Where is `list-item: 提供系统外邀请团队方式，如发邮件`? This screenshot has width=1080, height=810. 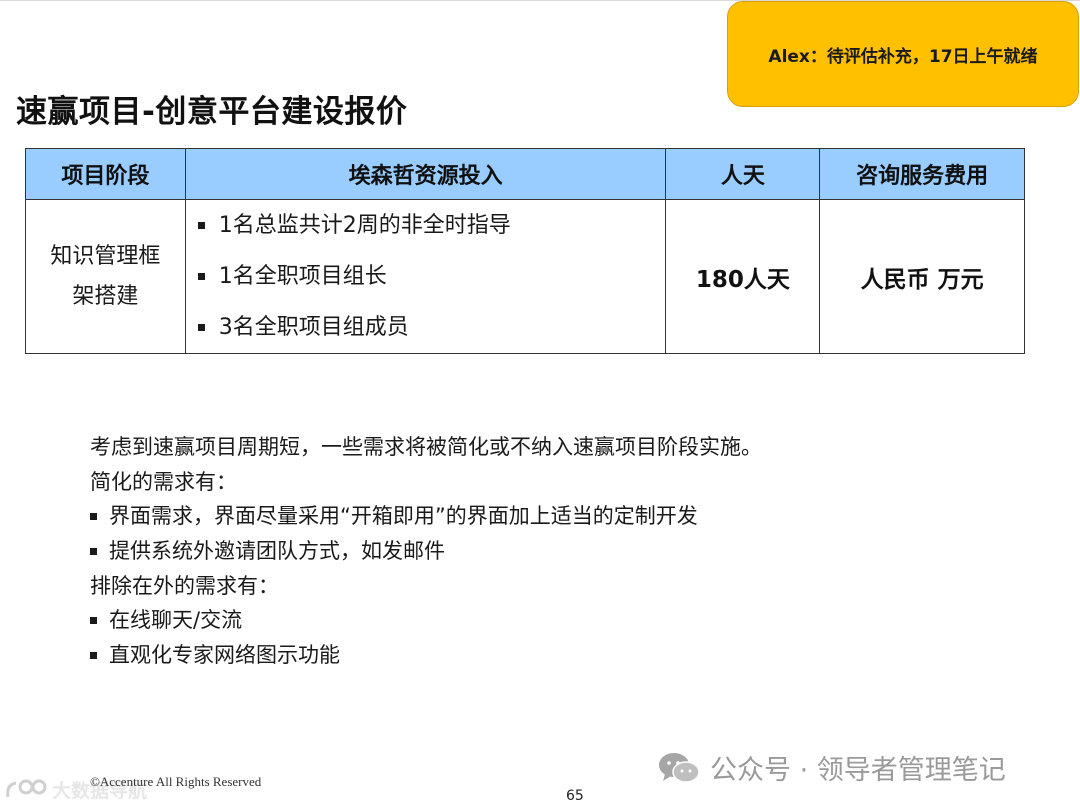 list-item: 提供系统外邀请团队方式，如发邮件 is located at coordinates (426, 551).